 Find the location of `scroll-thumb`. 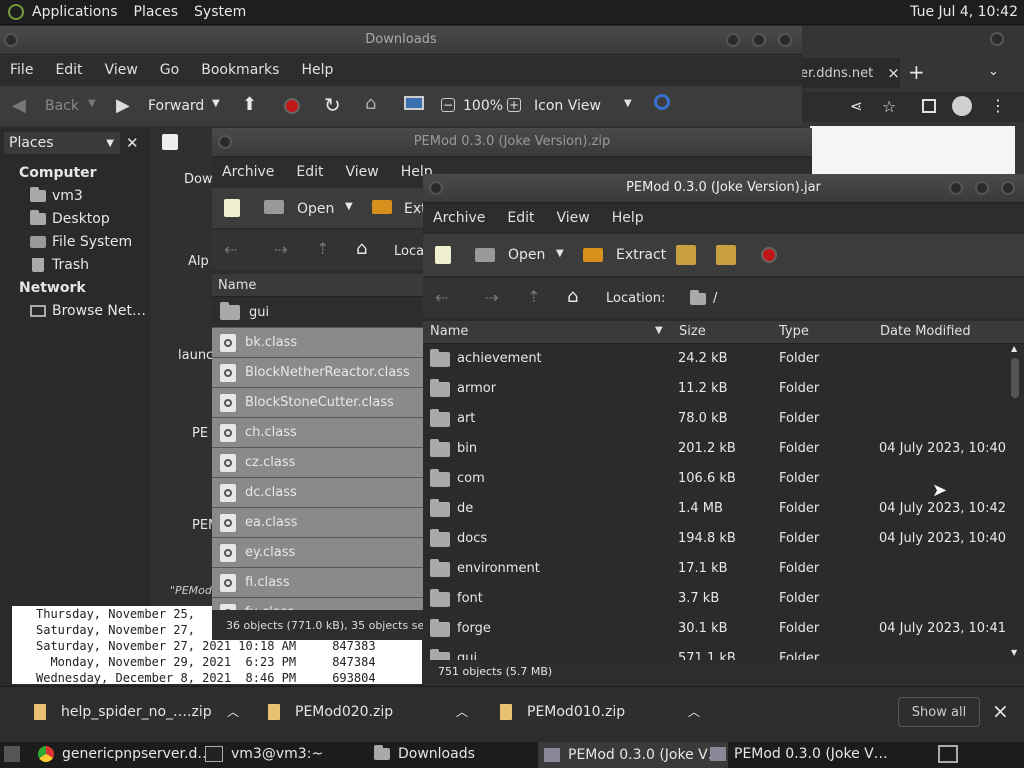

scroll-thumb is located at coordinates (1015, 378).